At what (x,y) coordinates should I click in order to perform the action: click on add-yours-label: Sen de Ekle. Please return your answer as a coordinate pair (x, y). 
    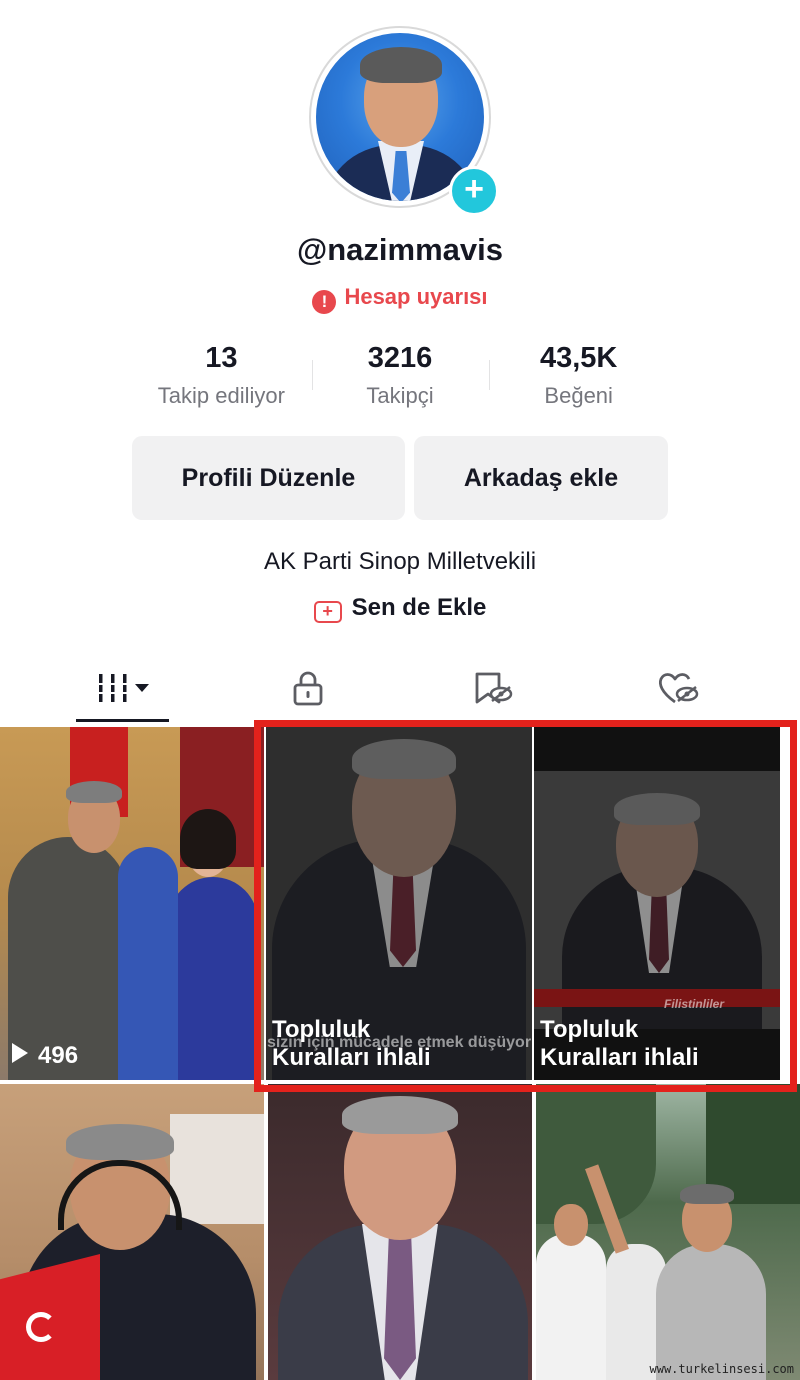
    Looking at the image, I should click on (419, 607).